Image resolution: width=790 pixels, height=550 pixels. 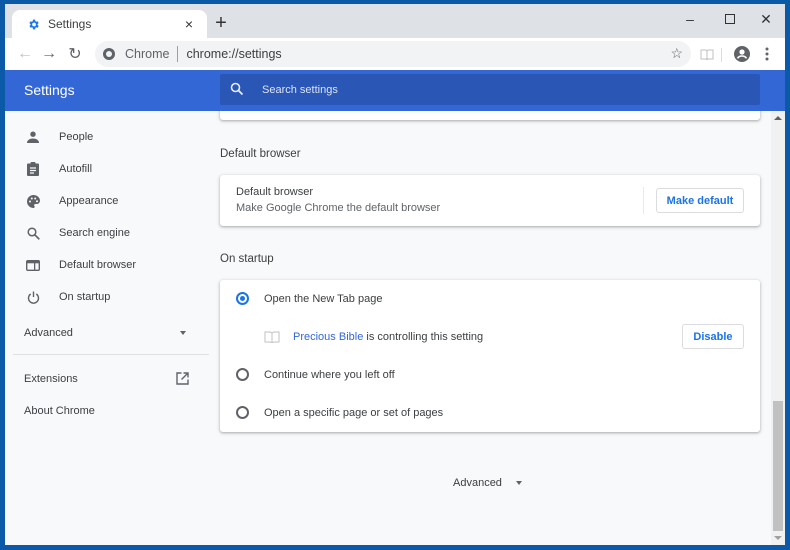 I want to click on sidebar-item-people: People, so click(x=107, y=137).